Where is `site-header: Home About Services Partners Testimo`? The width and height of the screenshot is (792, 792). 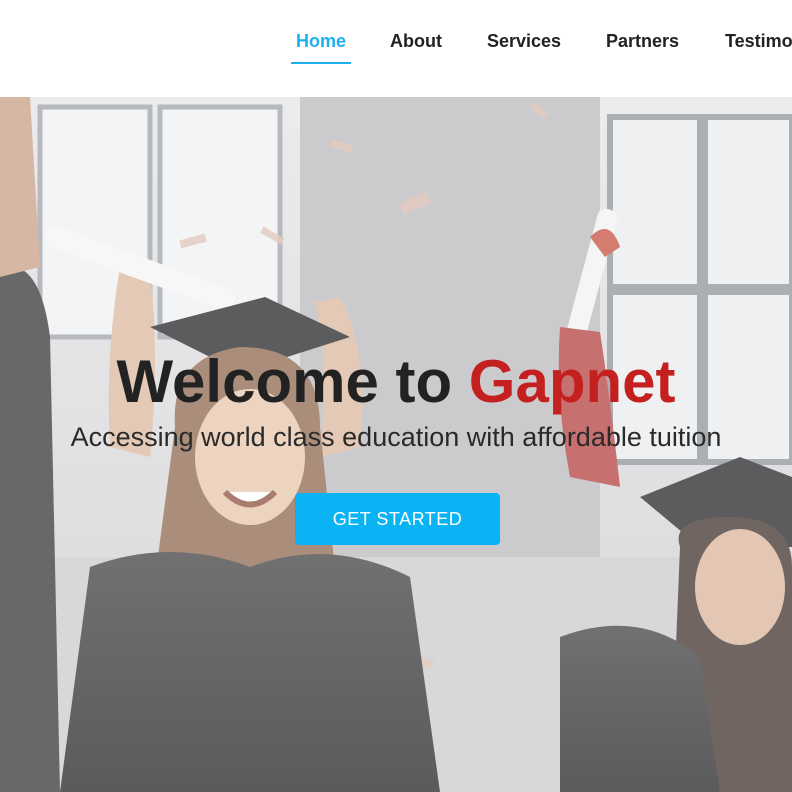 site-header: Home About Services Partners Testimo is located at coordinates (396, 48).